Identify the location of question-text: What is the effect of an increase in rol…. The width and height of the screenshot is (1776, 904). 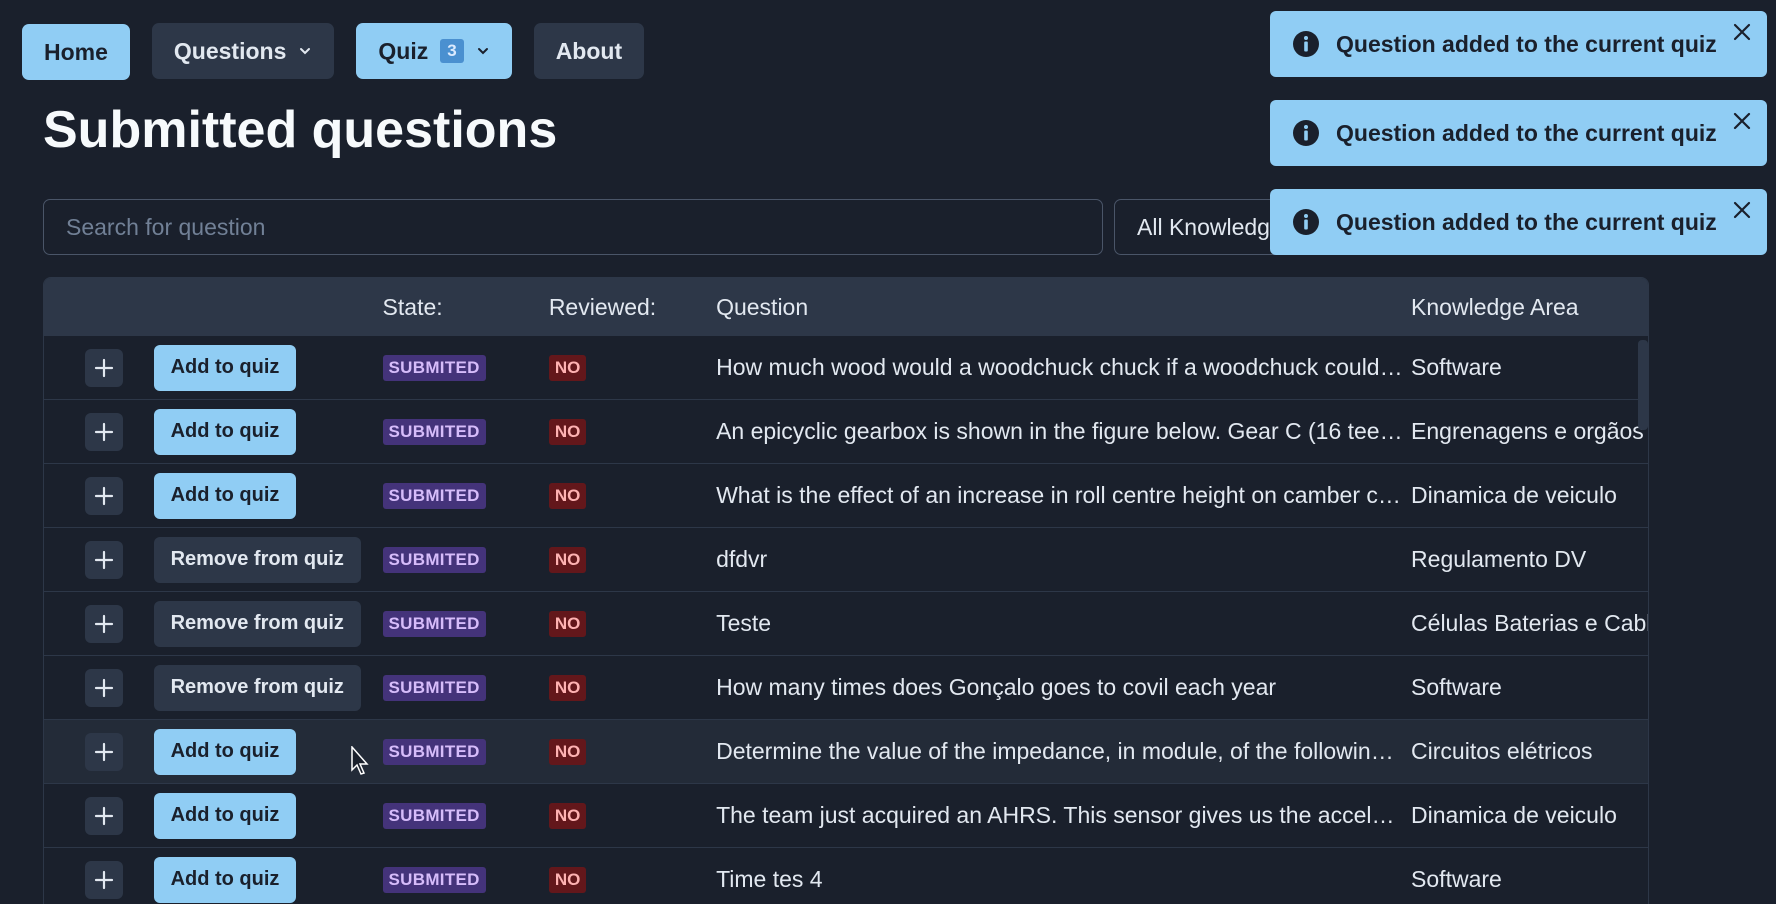
(1063, 495).